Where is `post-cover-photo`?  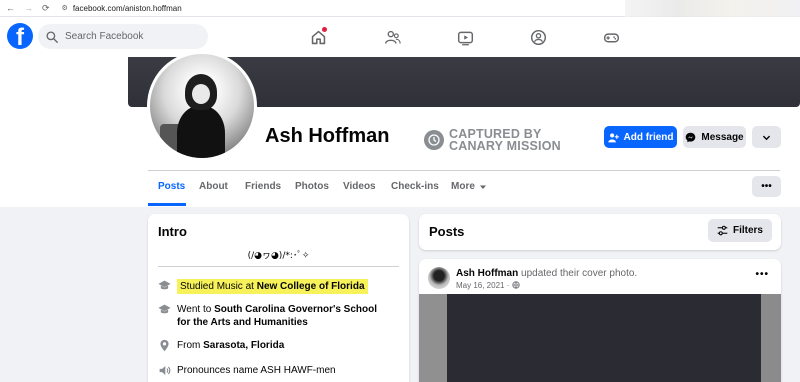 post-cover-photo is located at coordinates (600, 338).